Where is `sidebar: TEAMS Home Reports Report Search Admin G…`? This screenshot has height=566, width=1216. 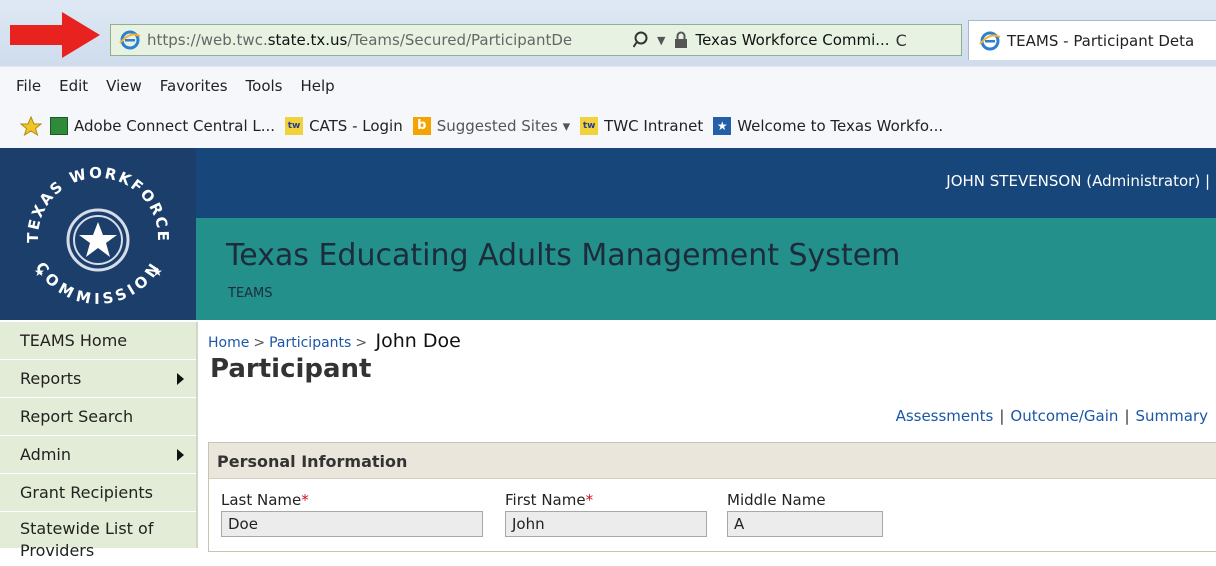
sidebar: TEAMS Home Reports Report Search Admin G… is located at coordinates (99, 444).